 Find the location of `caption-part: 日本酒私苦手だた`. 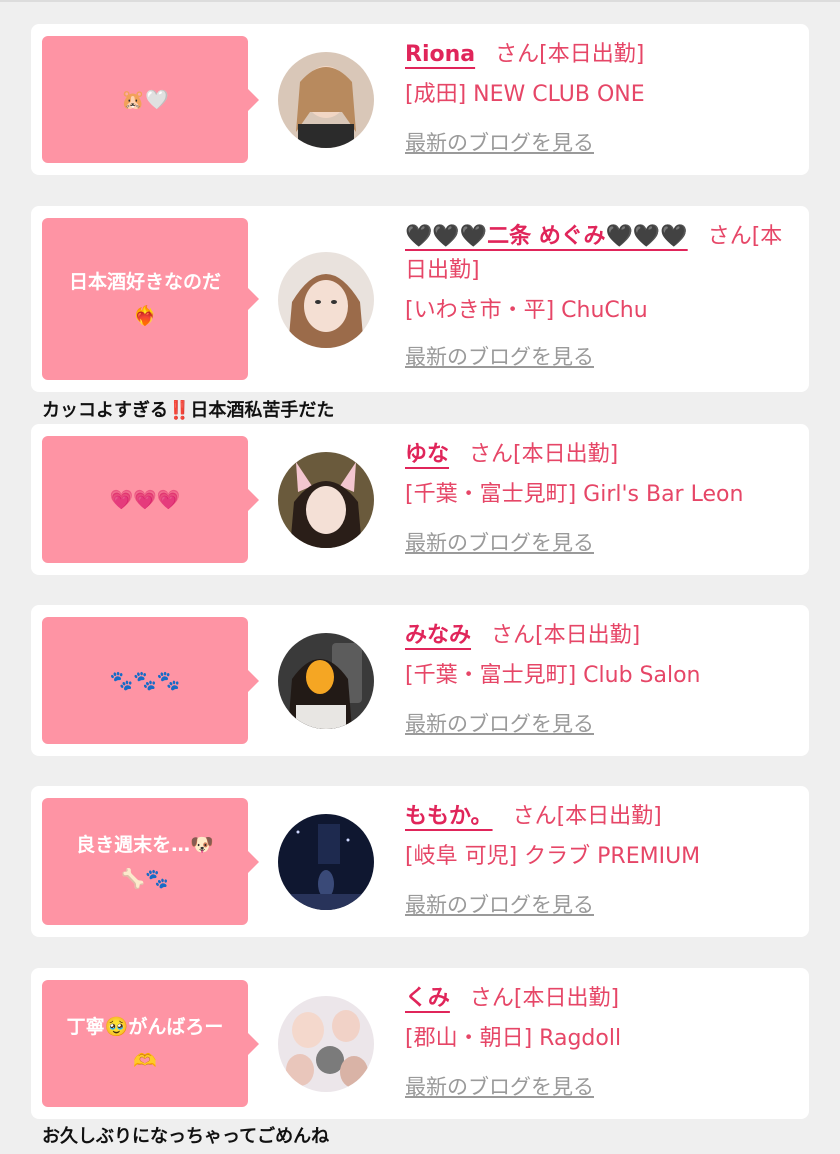

caption-part: 日本酒私苦手だた is located at coordinates (262, 410).